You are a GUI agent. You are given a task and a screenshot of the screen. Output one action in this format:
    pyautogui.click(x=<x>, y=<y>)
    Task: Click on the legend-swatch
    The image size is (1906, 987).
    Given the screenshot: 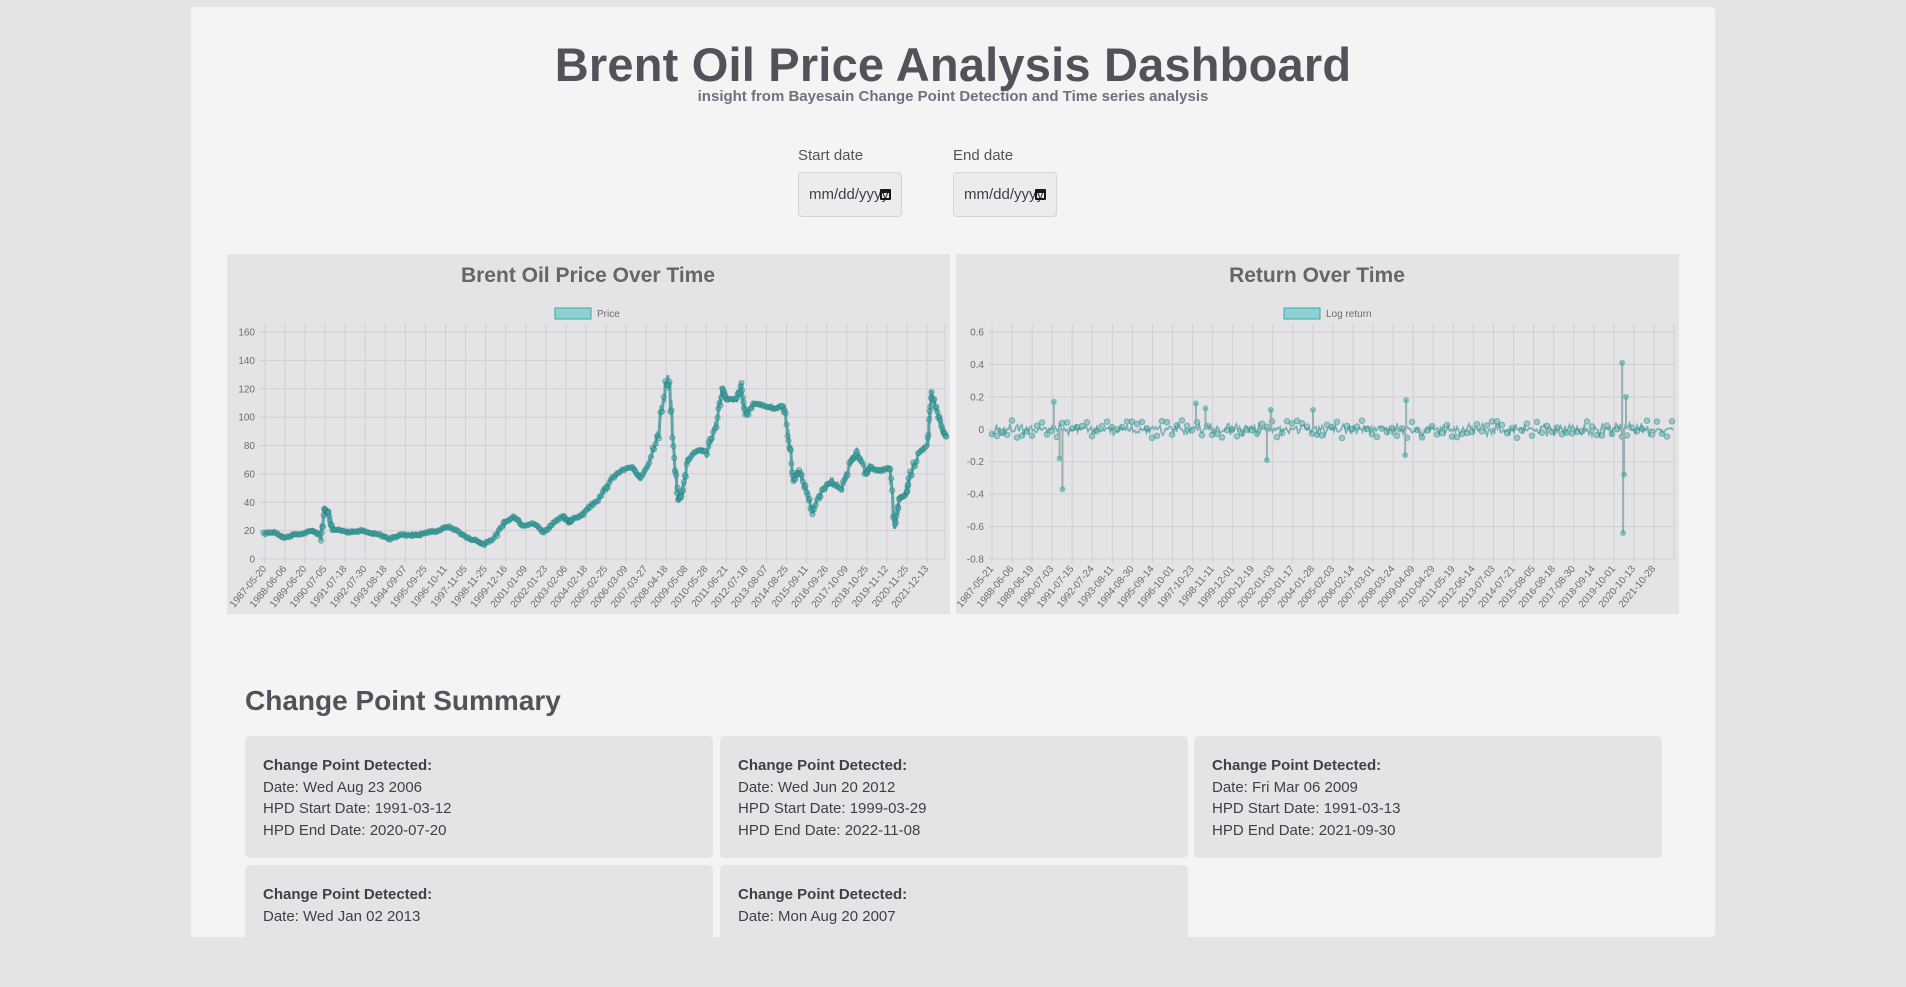 What is the action you would take?
    pyautogui.click(x=573, y=313)
    